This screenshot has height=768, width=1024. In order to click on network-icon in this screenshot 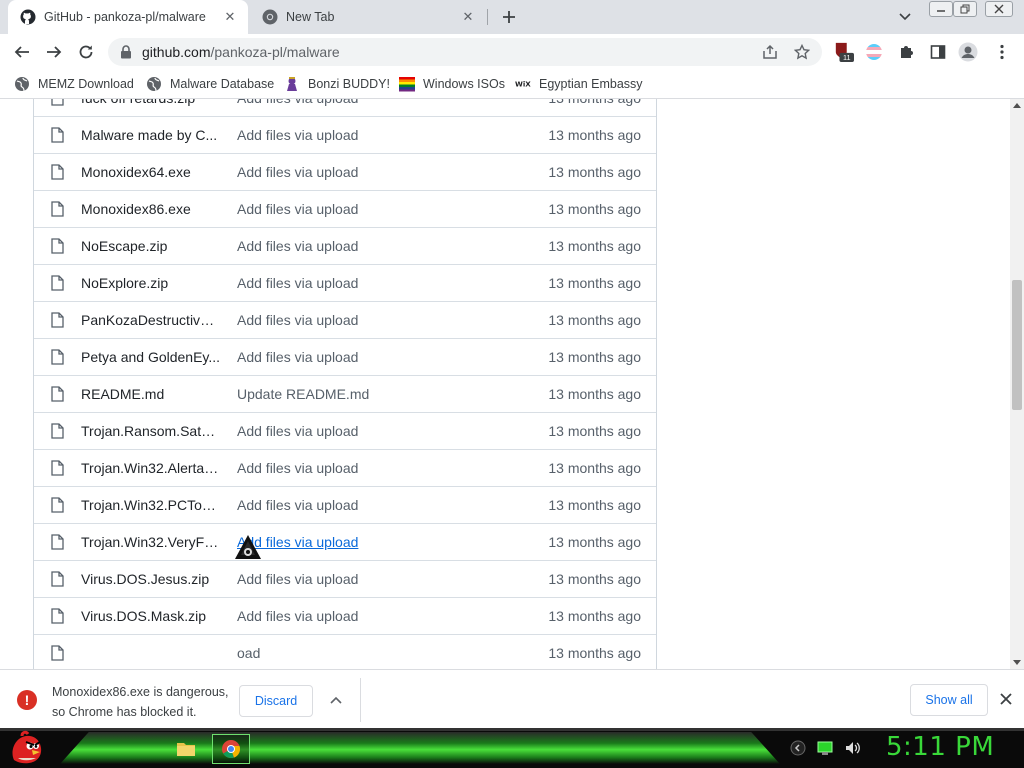, I will do `click(825, 748)`.